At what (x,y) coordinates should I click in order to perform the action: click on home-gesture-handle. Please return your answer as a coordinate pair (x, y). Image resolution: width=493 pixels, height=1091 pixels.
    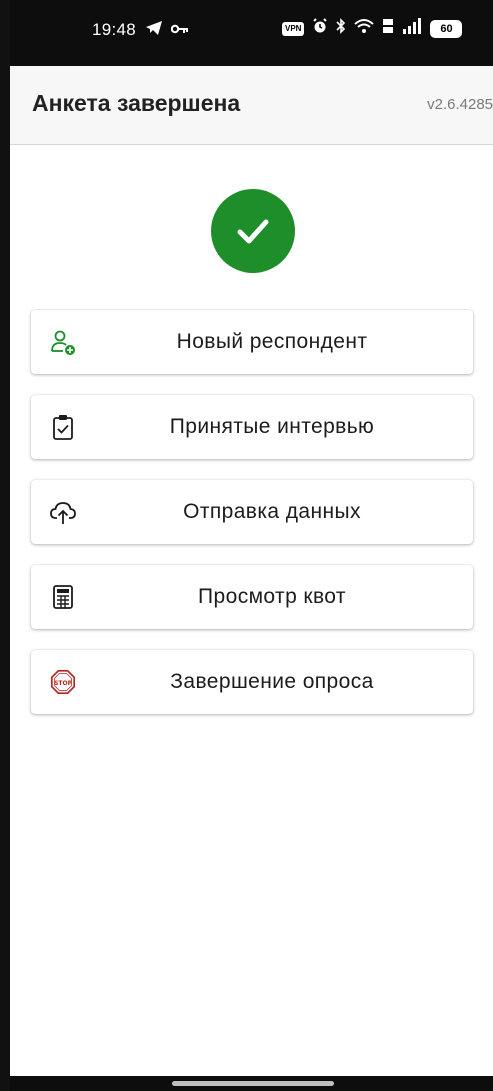
    Looking at the image, I should click on (253, 1083).